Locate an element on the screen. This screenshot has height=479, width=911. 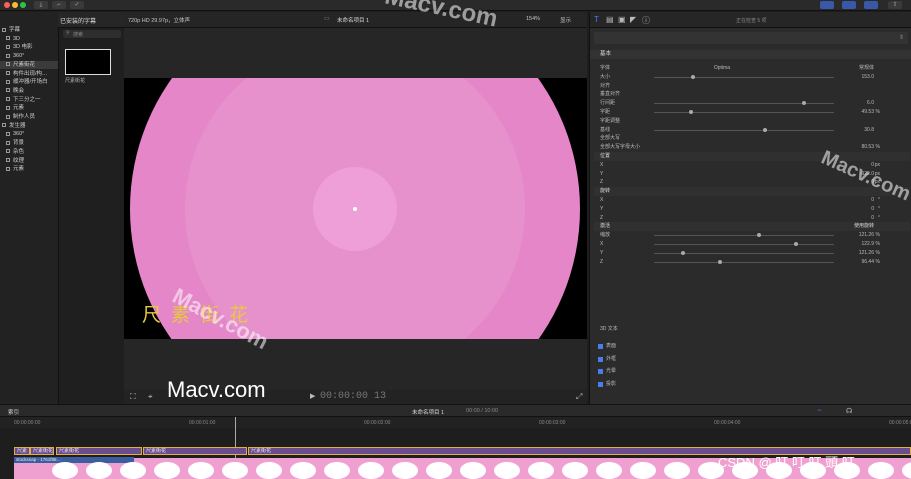
inspector-row: 垂直对齐 is located at coordinates (752, 94).